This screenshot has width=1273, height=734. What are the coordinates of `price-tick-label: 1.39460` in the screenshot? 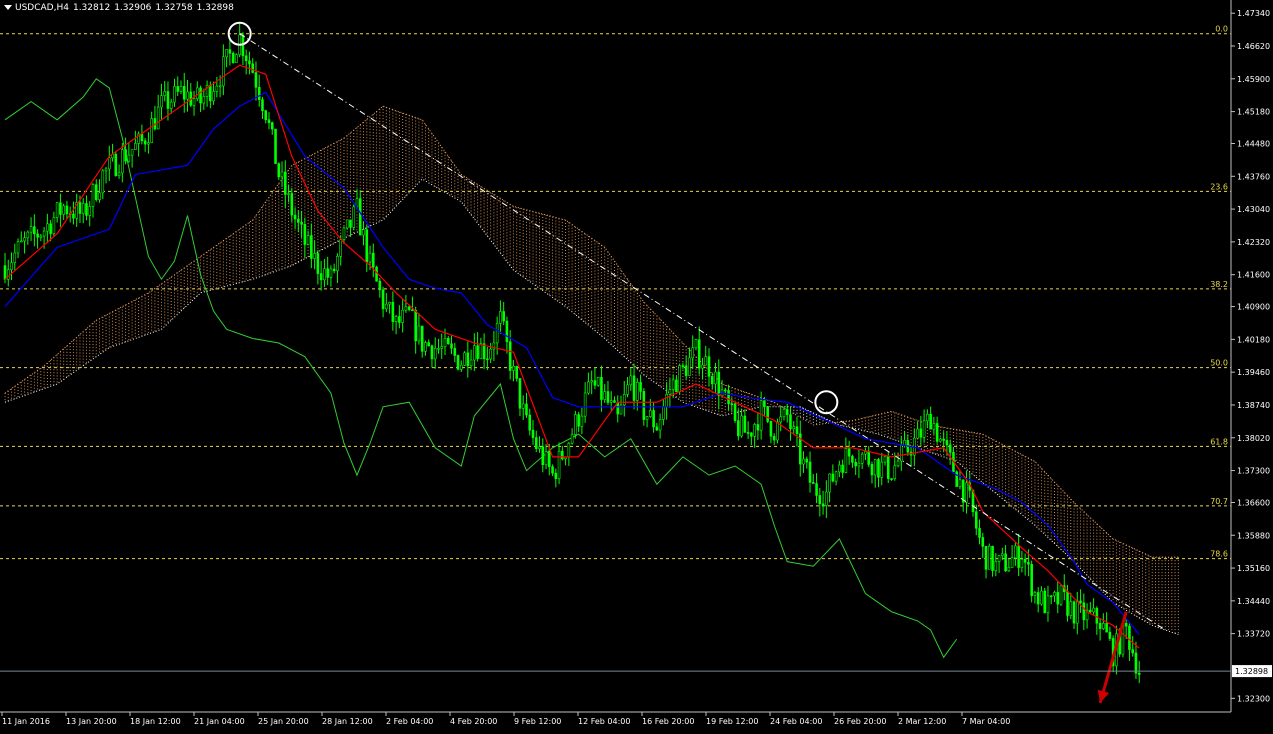 It's located at (1253, 372).